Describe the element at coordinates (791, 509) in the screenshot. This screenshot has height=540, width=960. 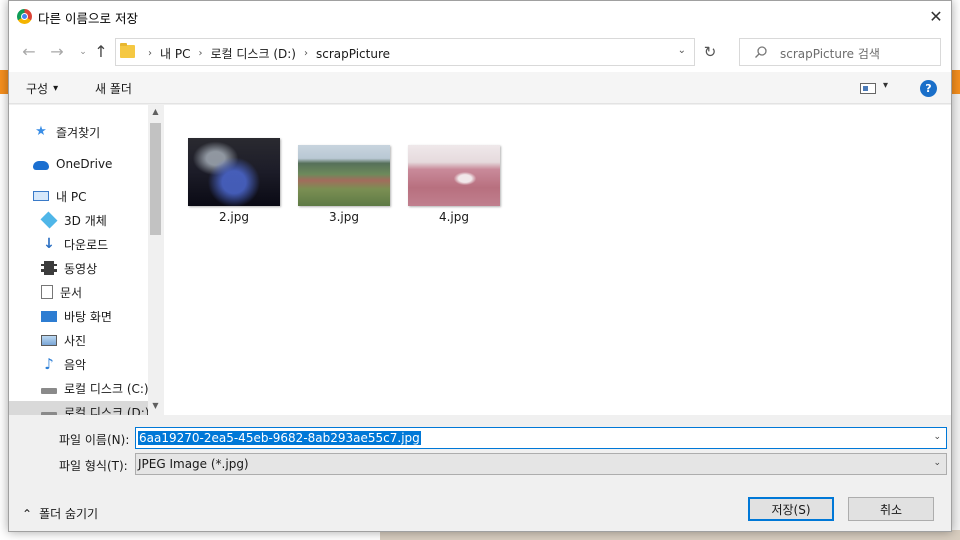
I see `save-button: 저장(S)` at that location.